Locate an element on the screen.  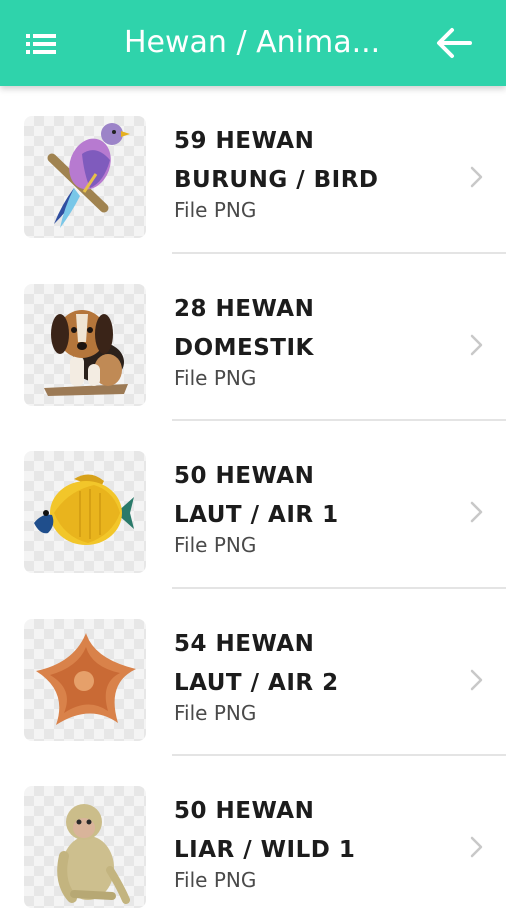
bird-thumbnail is located at coordinates (85, 177).